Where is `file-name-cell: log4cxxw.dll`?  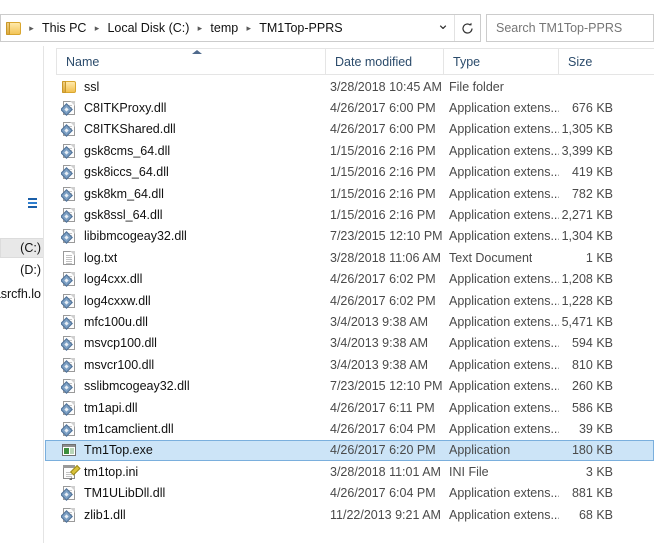 file-name-cell: log4cxxw.dll is located at coordinates (106, 301).